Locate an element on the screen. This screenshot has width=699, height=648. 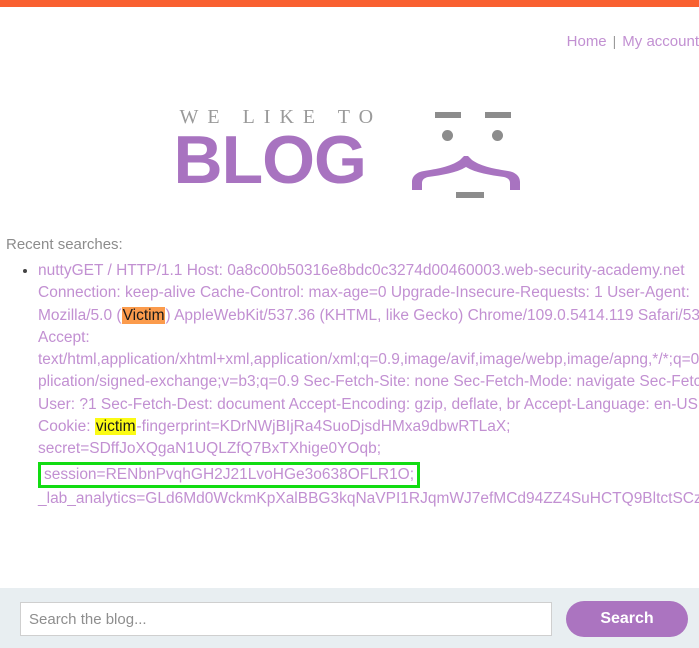
eyebrow-right-icon is located at coordinates (497, 115).